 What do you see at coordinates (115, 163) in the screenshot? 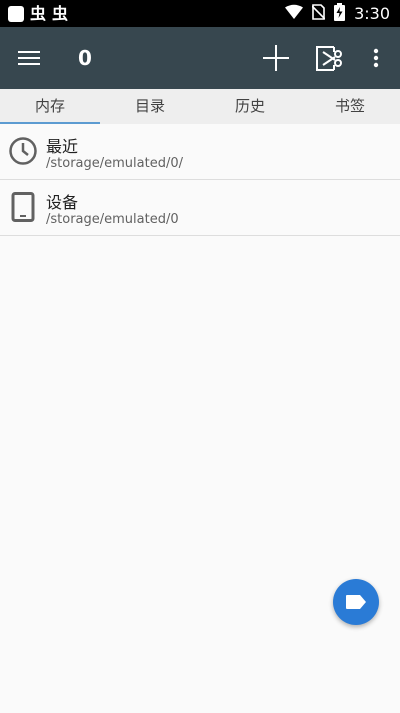
I see `list-item-path: /storage/emulated/0/` at bounding box center [115, 163].